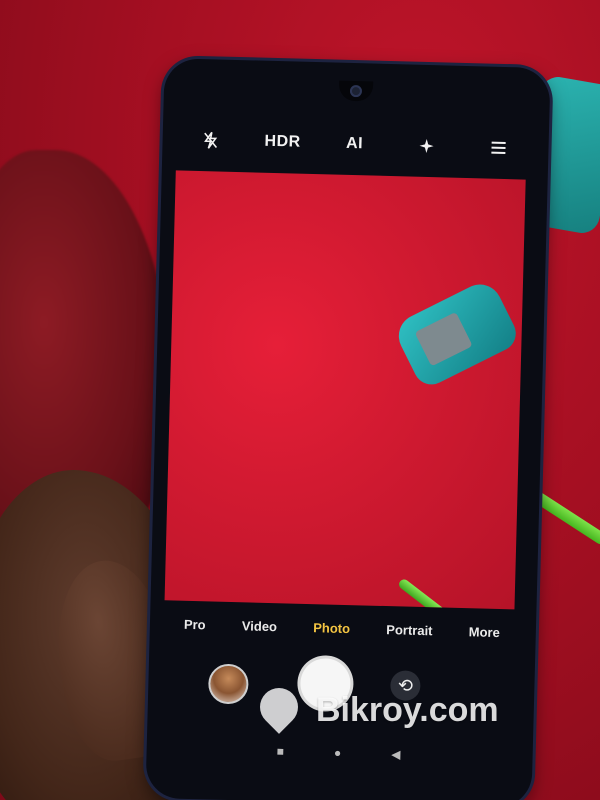 The width and height of the screenshot is (600, 800). Describe the element at coordinates (331, 628) in the screenshot. I see `mode-photo: Photo` at that location.